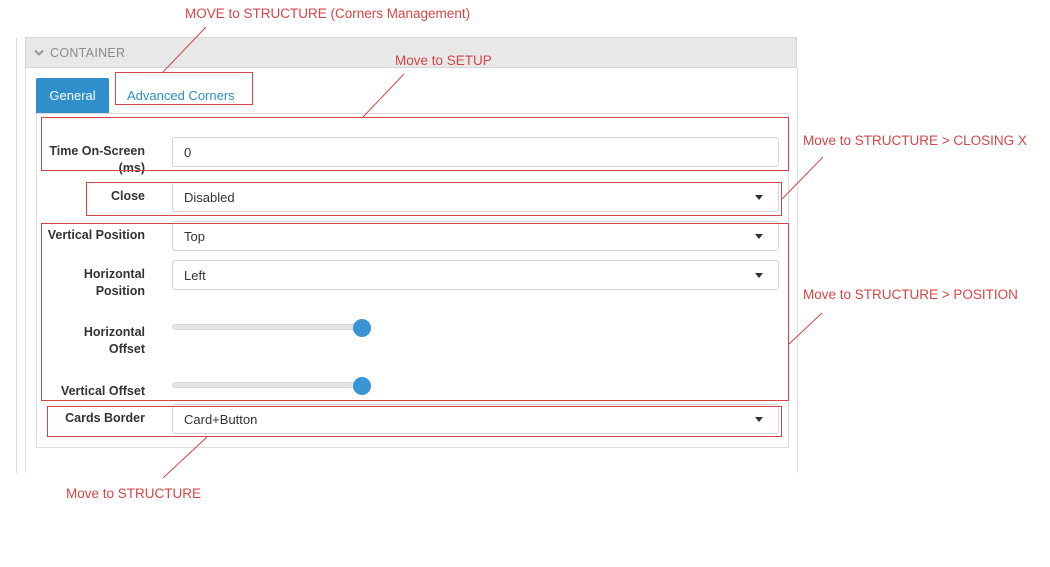 This screenshot has width=1050, height=567. I want to click on leader-line-closing-x, so click(802, 178).